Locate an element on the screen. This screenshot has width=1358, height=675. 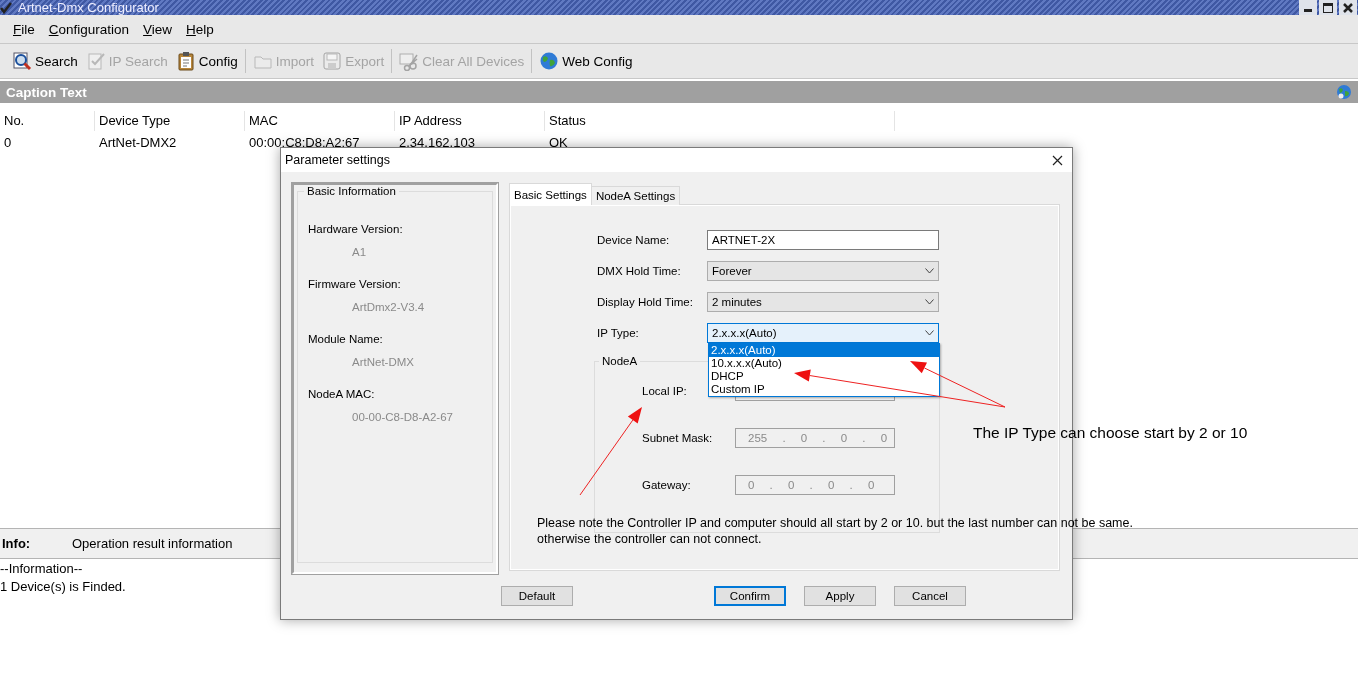
maximize-icon is located at coordinates (1328, 7).